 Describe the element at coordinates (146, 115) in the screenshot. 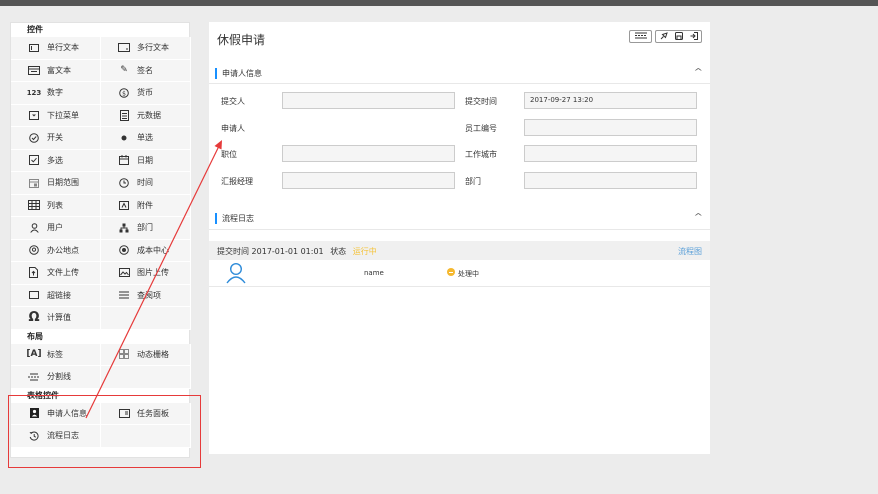

I see `control-metadata: 元数据` at that location.